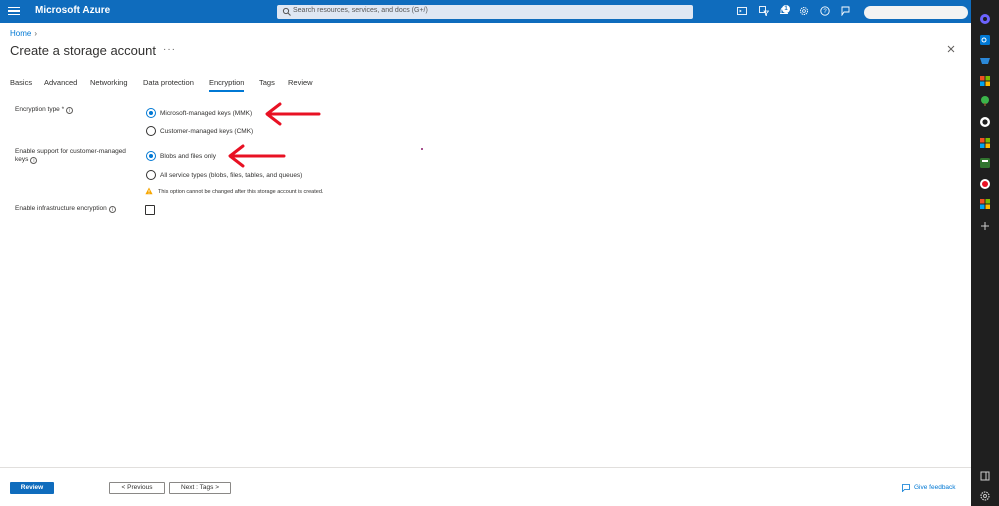 This screenshot has width=999, height=506. I want to click on office-icon, so click(985, 81).